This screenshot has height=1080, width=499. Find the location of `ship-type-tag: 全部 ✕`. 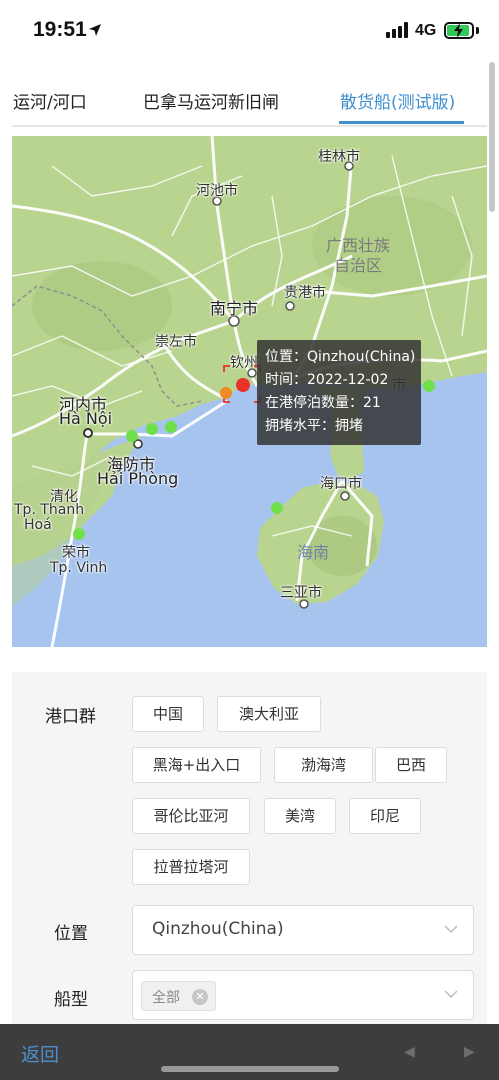

ship-type-tag: 全部 ✕ is located at coordinates (178, 996).